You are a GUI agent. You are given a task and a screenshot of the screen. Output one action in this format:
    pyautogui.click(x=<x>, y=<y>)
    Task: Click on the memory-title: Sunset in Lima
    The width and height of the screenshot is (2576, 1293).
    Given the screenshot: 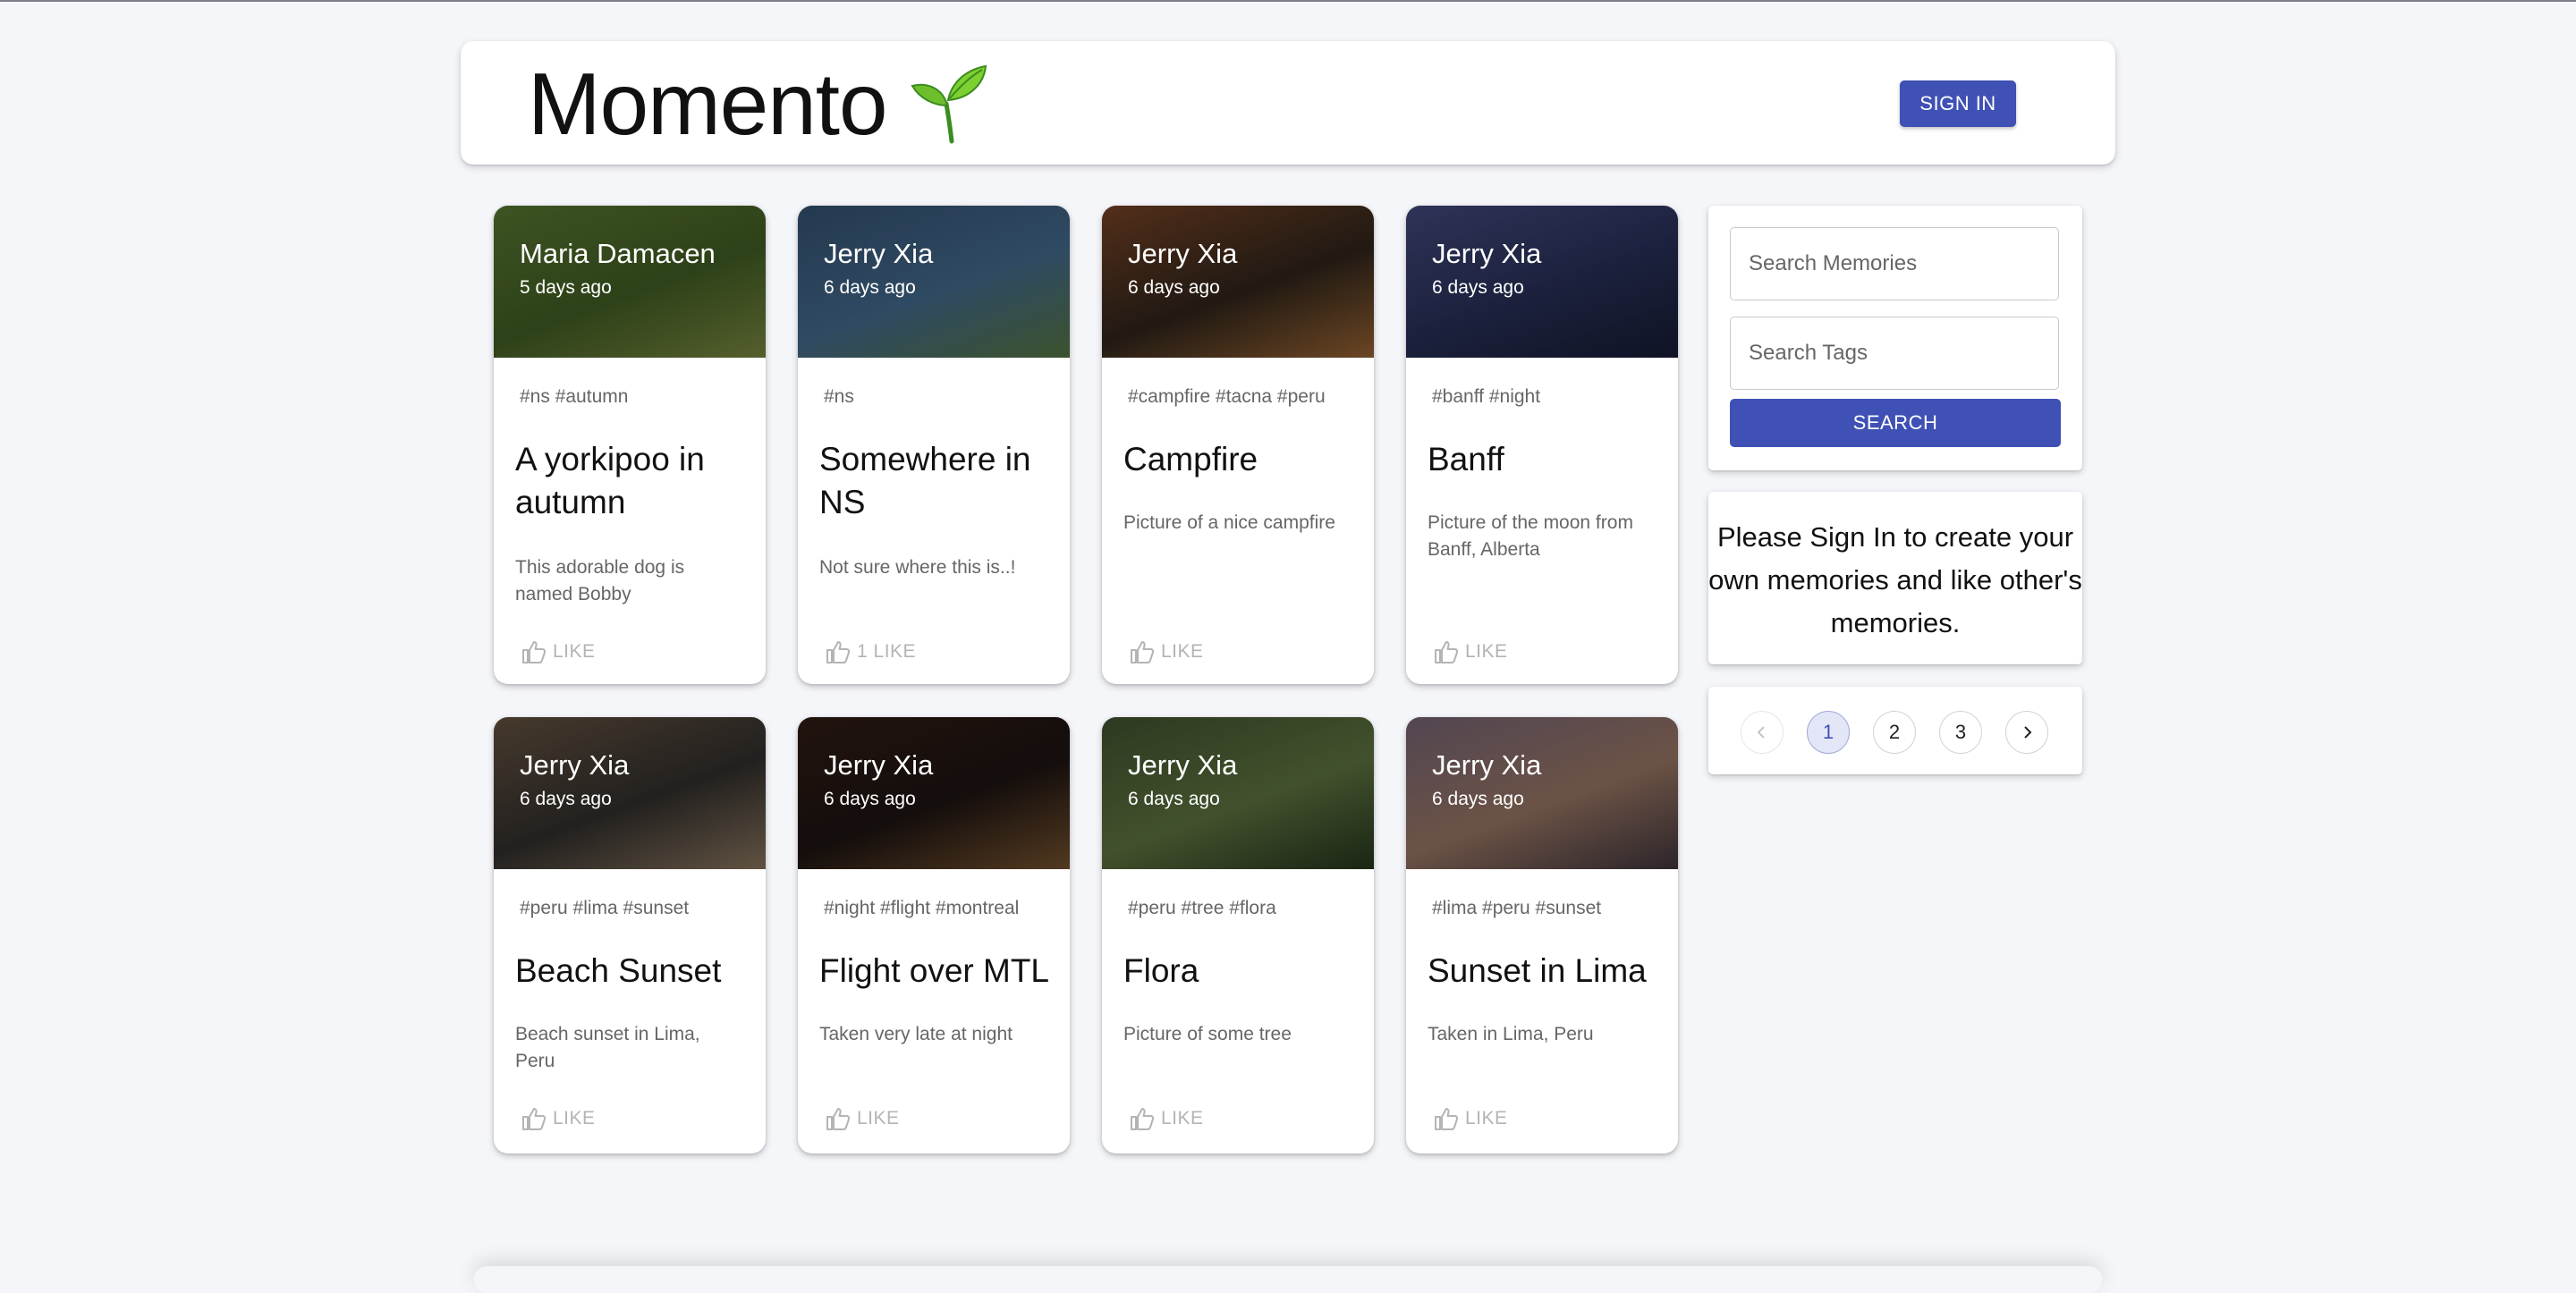 What is the action you would take?
    pyautogui.click(x=1537, y=971)
    